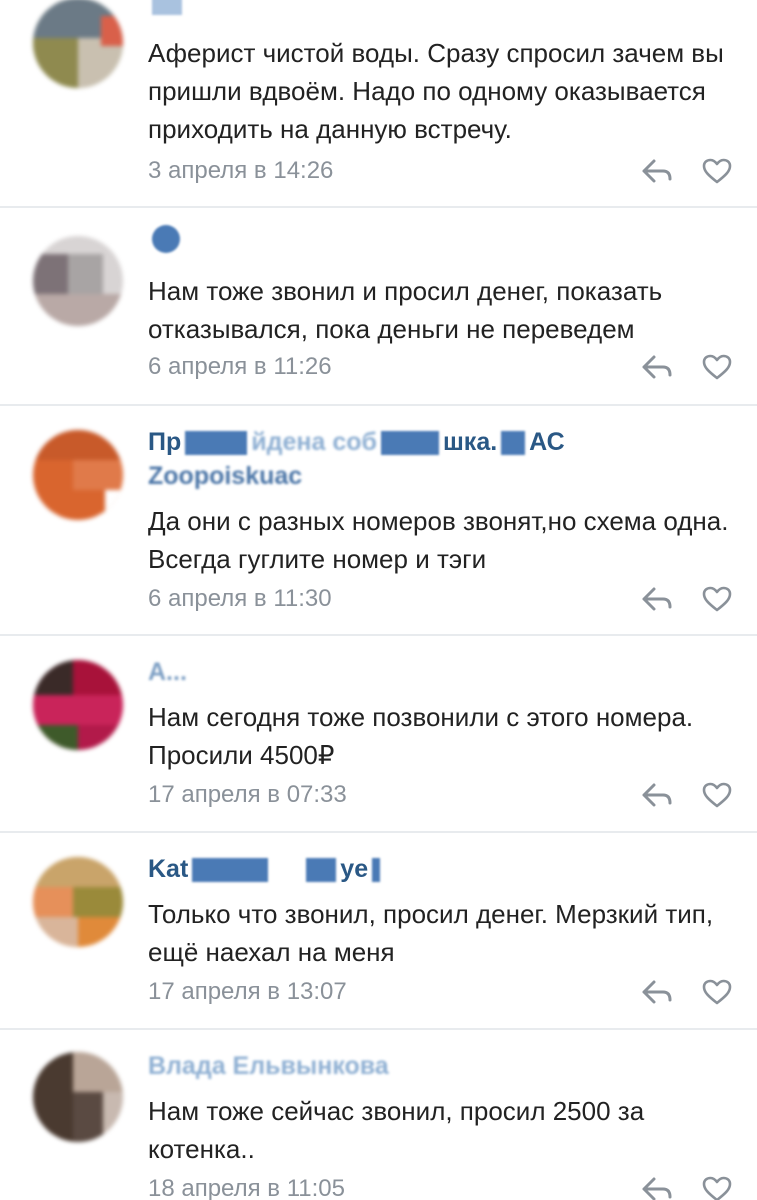 This screenshot has width=757, height=1200. Describe the element at coordinates (240, 171) in the screenshot. I see `comment-date: 3 апреля в 14:26` at that location.